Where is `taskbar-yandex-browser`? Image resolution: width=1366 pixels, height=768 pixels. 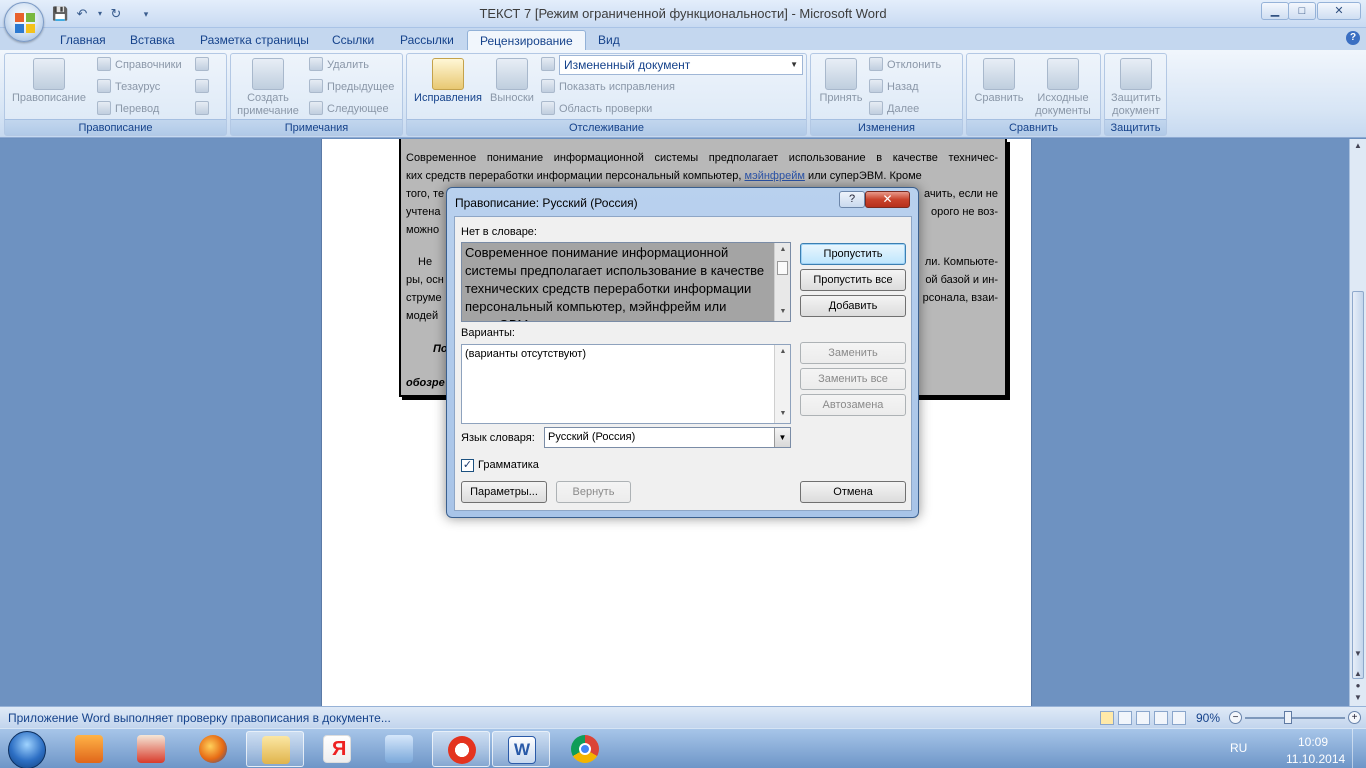 taskbar-yandex-browser is located at coordinates (461, 749).